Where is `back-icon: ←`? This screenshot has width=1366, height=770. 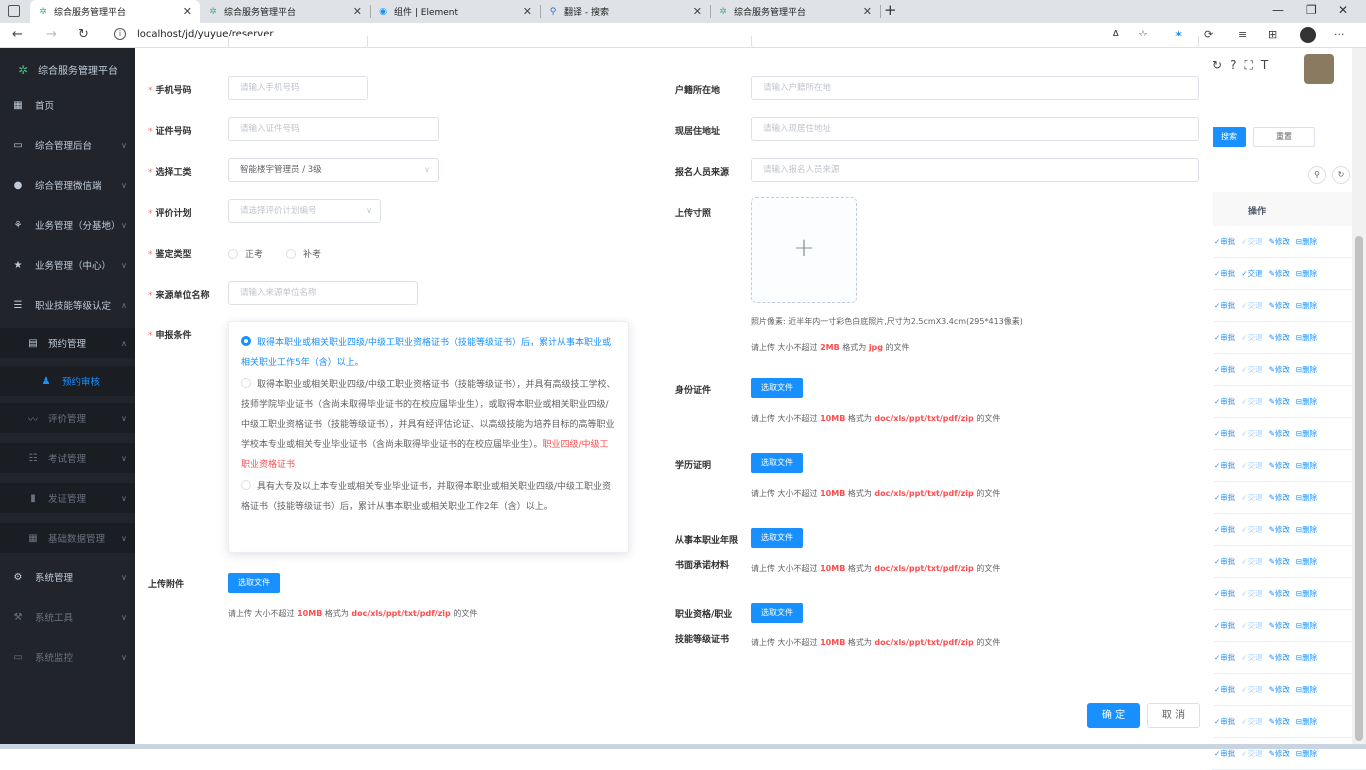 back-icon: ← is located at coordinates (17, 34).